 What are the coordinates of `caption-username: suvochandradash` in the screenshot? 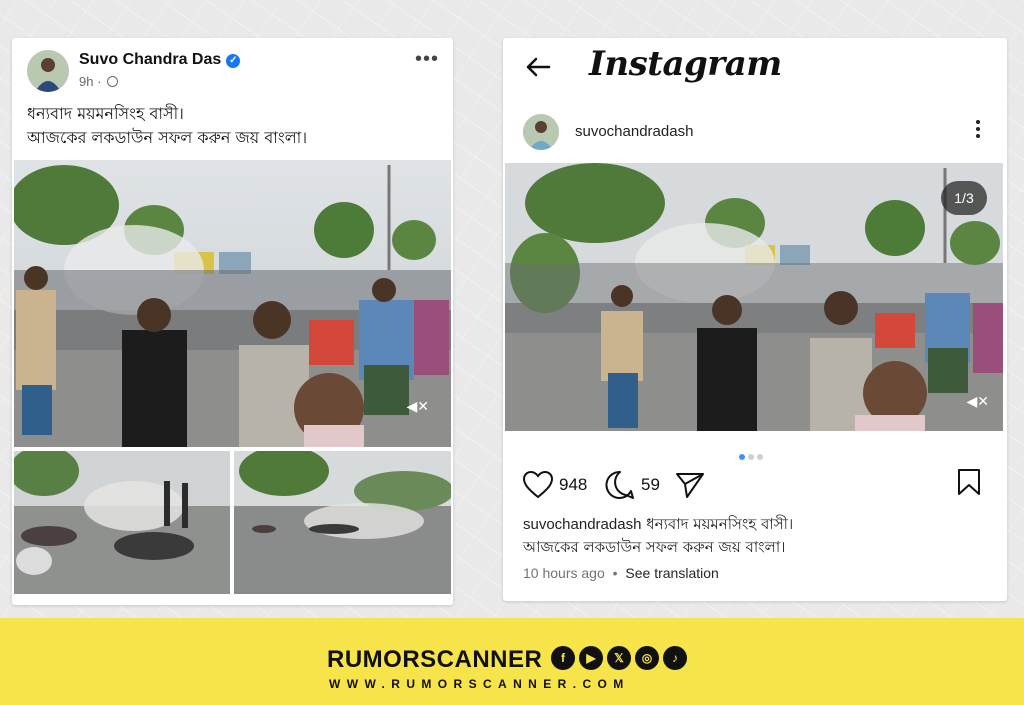 It's located at (582, 524).